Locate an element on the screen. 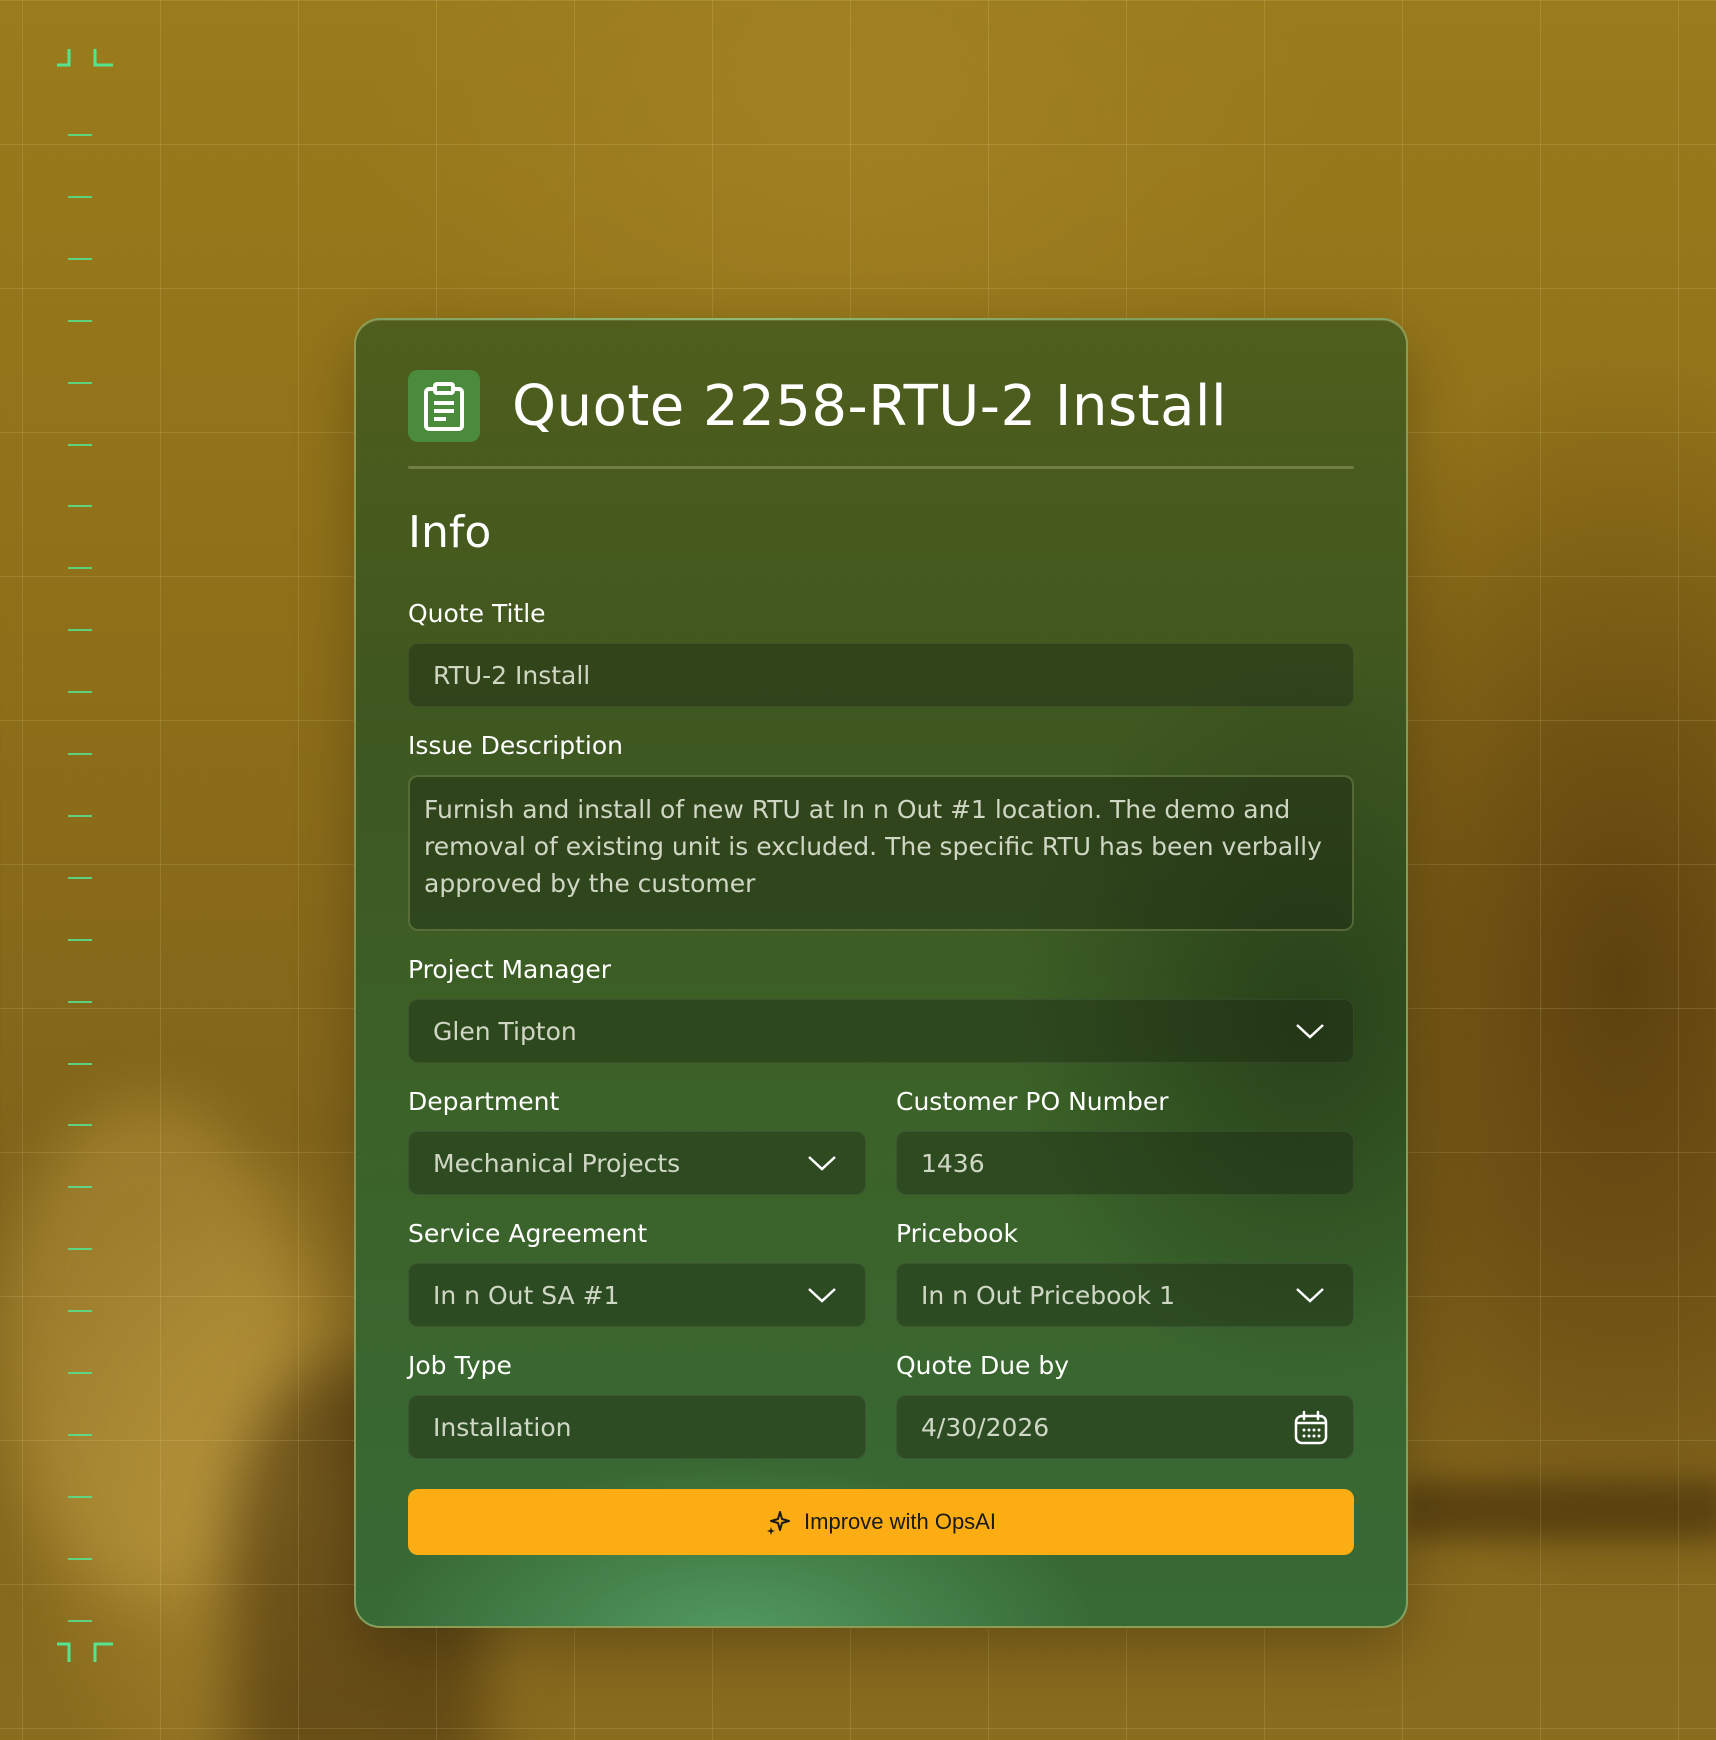  card-header: Quote 2258-RTU-2 Install is located at coordinates (881, 406).